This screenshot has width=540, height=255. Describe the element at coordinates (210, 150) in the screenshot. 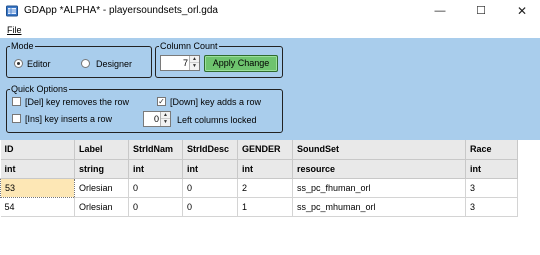

I see `column-header-striddesc: StrIdDesc` at that location.